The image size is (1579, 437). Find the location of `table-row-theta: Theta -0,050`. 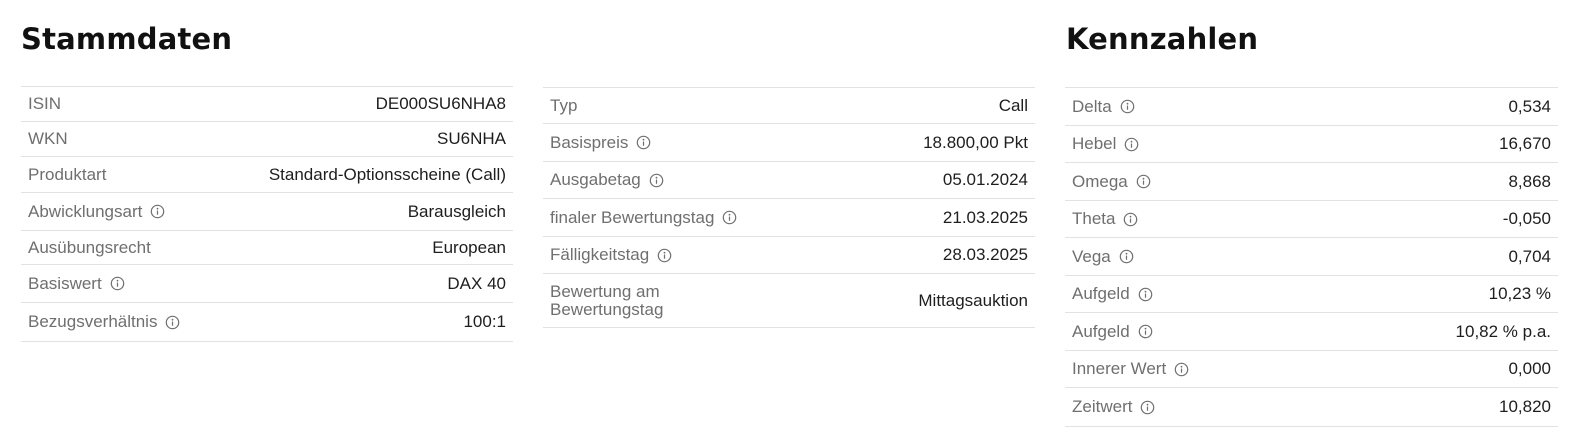

table-row-theta: Theta -0,050 is located at coordinates (1311, 219).